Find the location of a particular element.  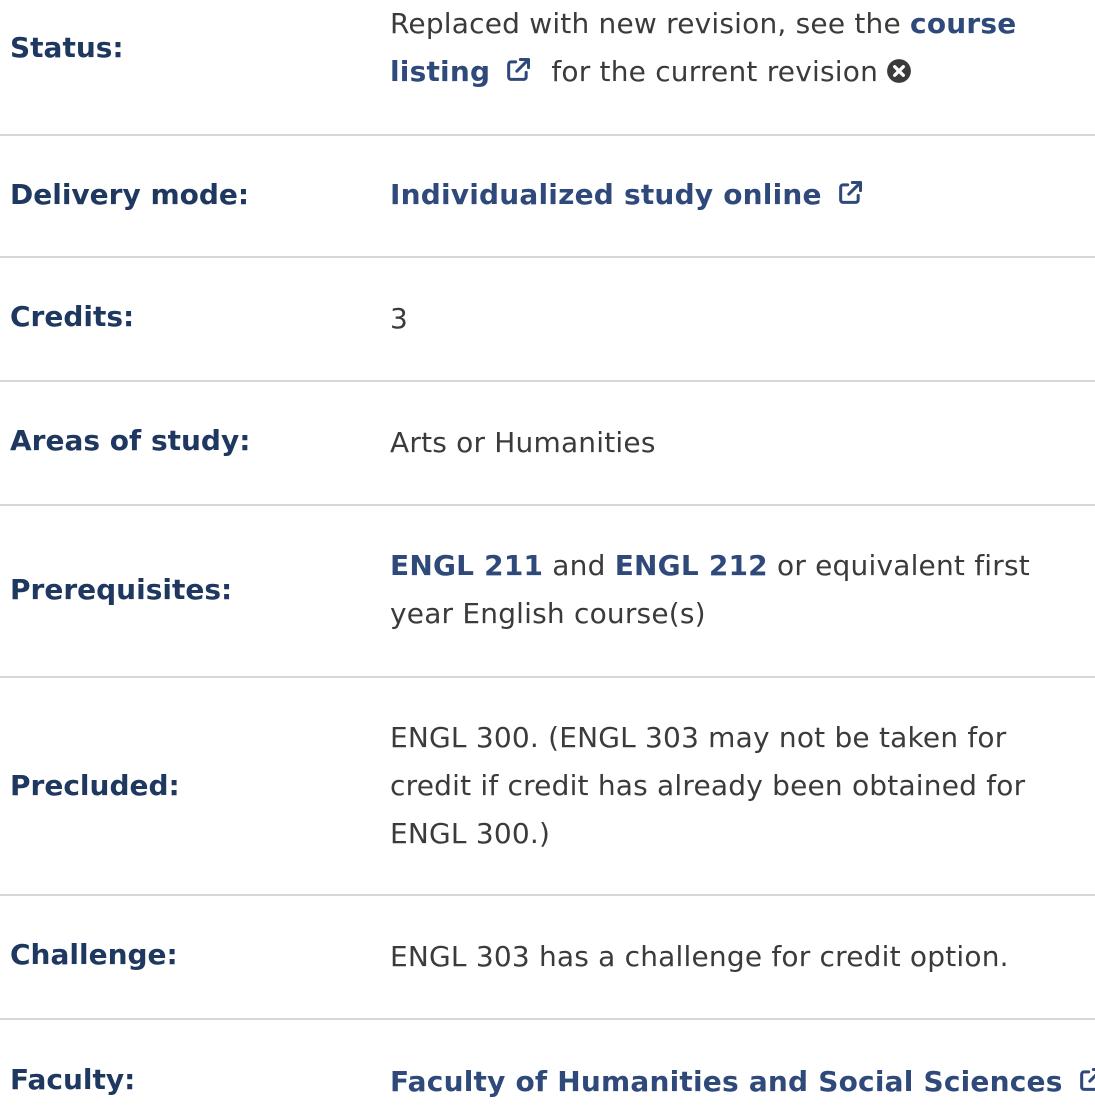

status-text-after: for the current revision is located at coordinates (715, 71).